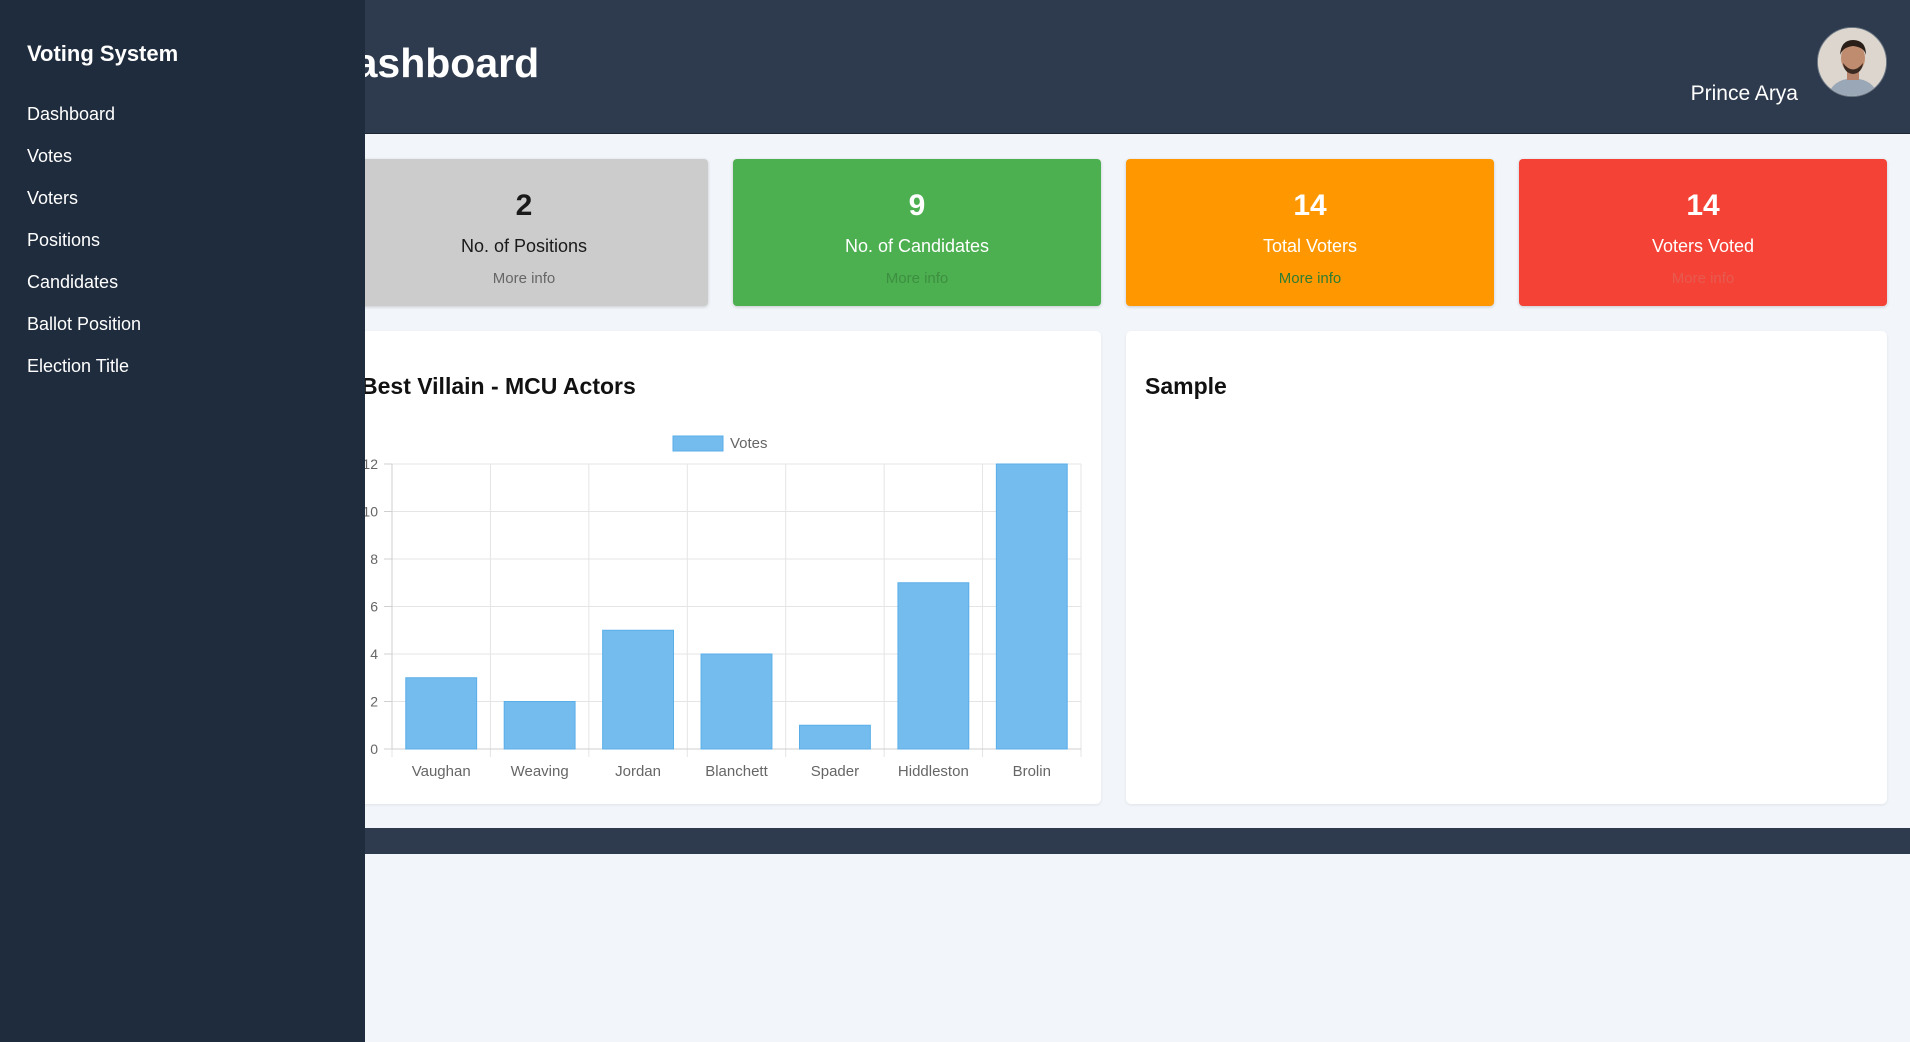 This screenshot has width=1910, height=1042. Describe the element at coordinates (441, 771) in the screenshot. I see `x-tick-label: Vaughan` at that location.